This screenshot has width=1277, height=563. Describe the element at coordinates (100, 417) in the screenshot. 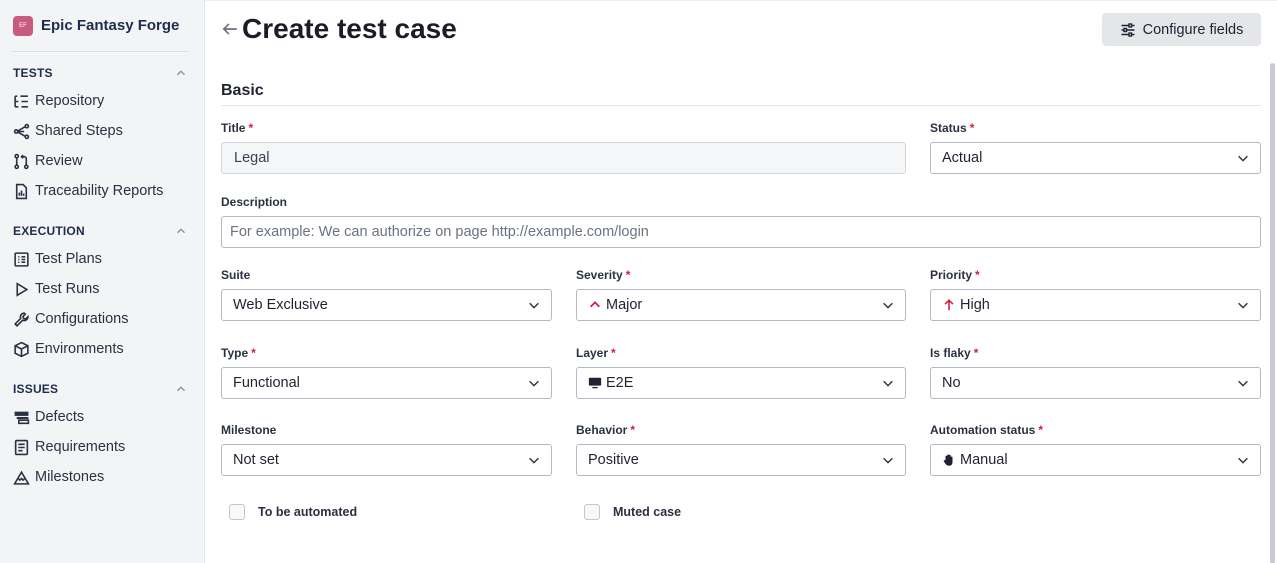

I see `sidebar-item-defects: Defects` at that location.